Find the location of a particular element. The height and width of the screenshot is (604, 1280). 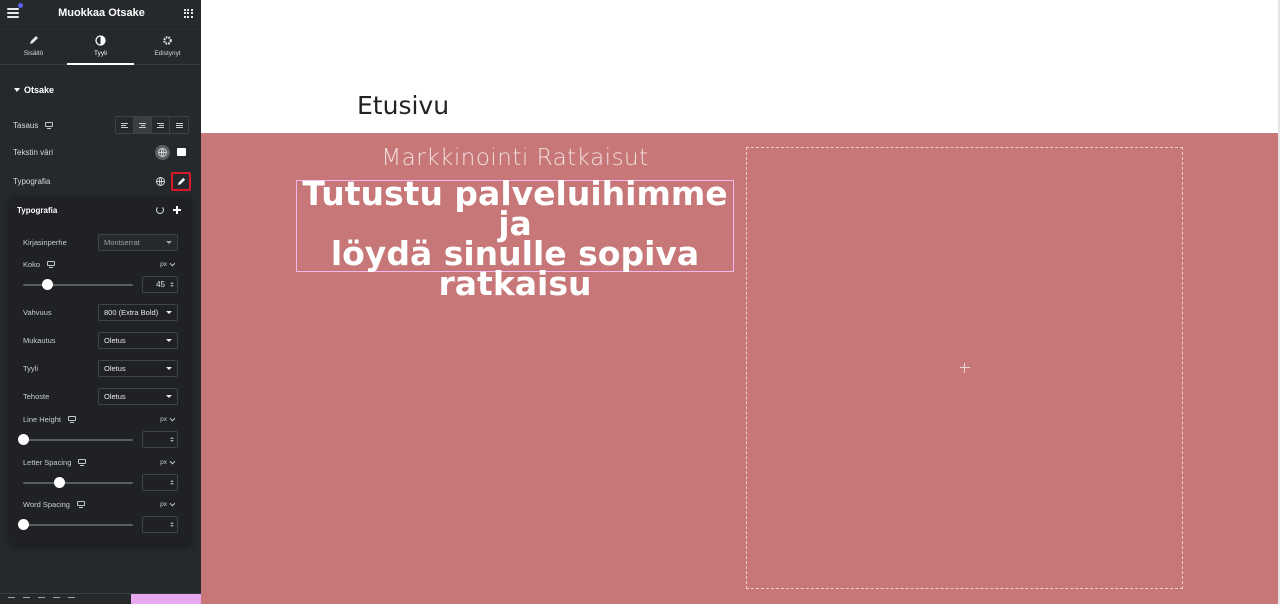

gear-icon is located at coordinates (167, 40).